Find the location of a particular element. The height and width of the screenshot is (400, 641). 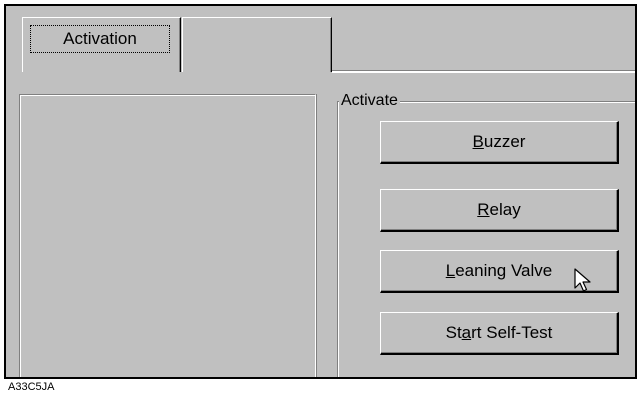

tab-activation: Activation is located at coordinates (101, 44).